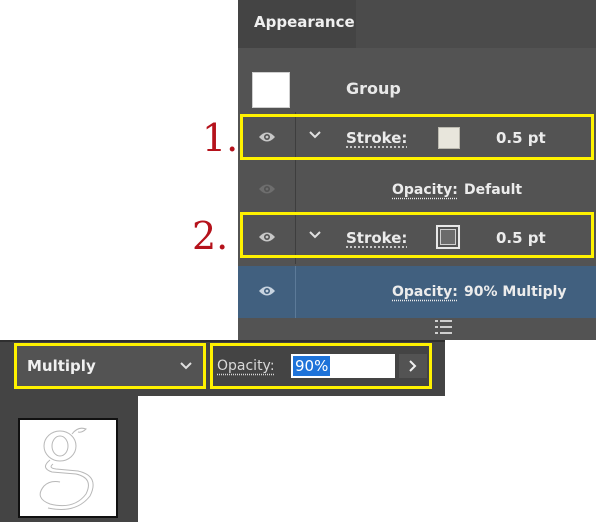 Image resolution: width=596 pixels, height=522 pixels. I want to click on blend-mode-value: Multiply, so click(61, 366).